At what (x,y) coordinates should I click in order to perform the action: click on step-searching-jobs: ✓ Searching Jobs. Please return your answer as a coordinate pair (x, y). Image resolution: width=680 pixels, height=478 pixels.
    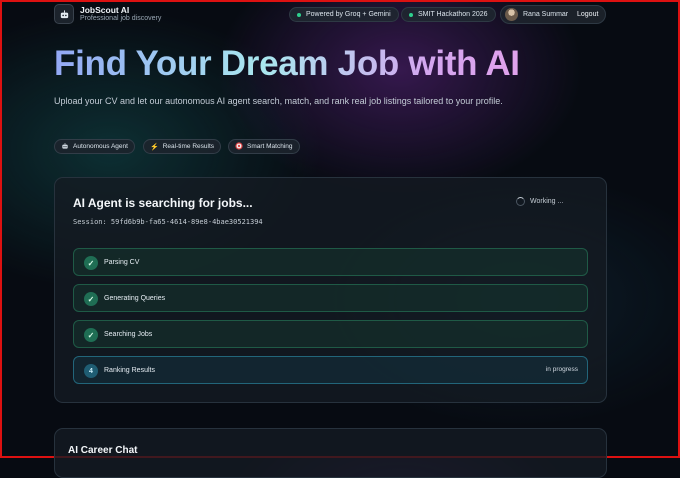
    Looking at the image, I should click on (330, 334).